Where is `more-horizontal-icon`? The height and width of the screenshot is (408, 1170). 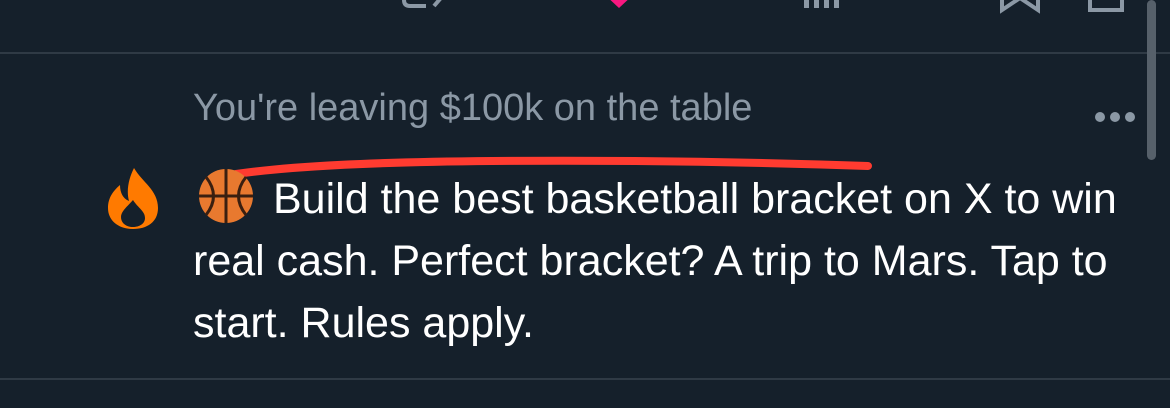
more-horizontal-icon is located at coordinates (1115, 117).